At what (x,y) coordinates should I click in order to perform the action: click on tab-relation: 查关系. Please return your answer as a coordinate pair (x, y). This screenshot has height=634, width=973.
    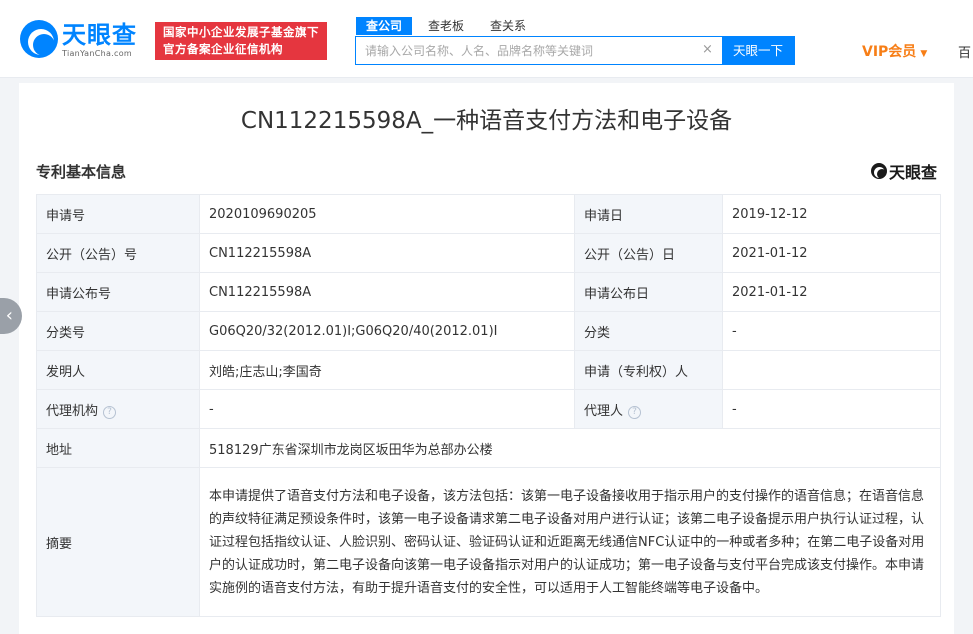
    Looking at the image, I should click on (508, 26).